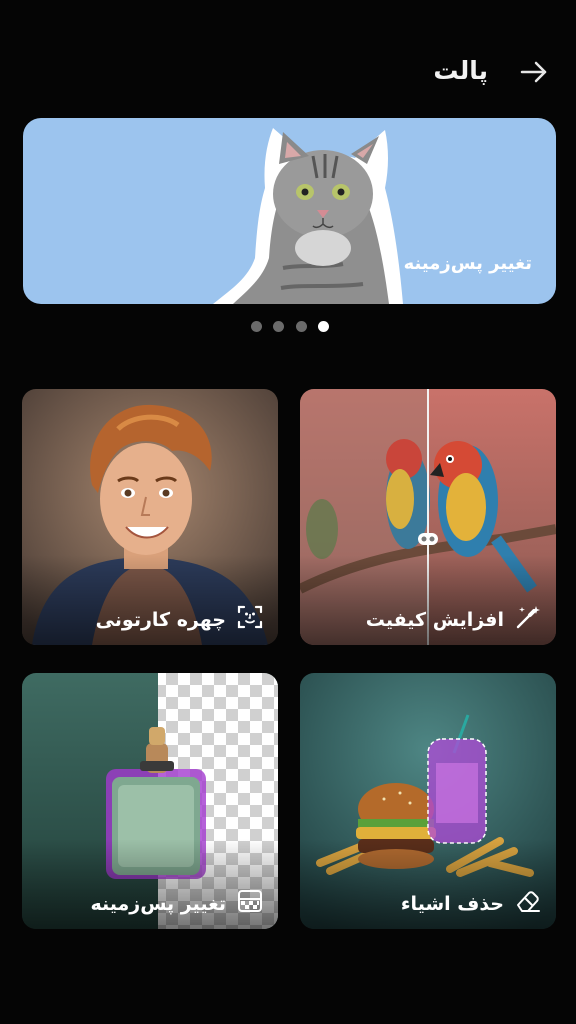  I want to click on card-label: افزایش کیفیت, so click(434, 620).